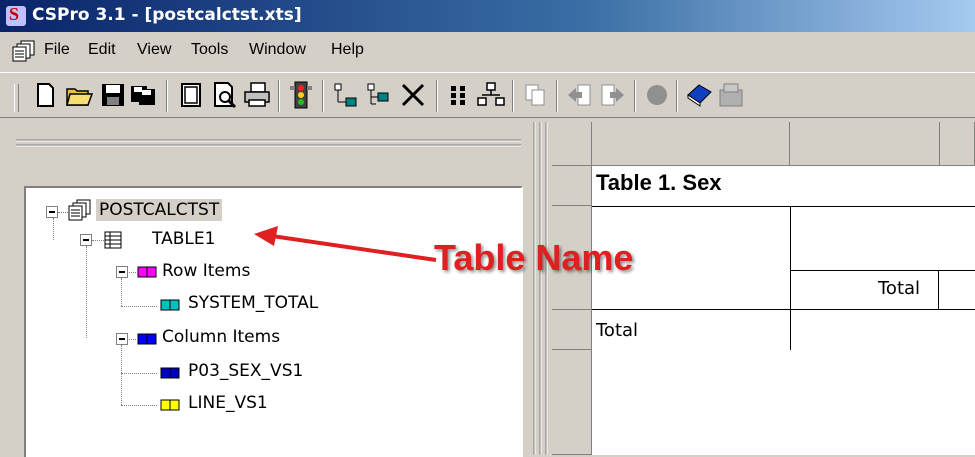  Describe the element at coordinates (257, 95) in the screenshot. I see `print-icon` at that location.